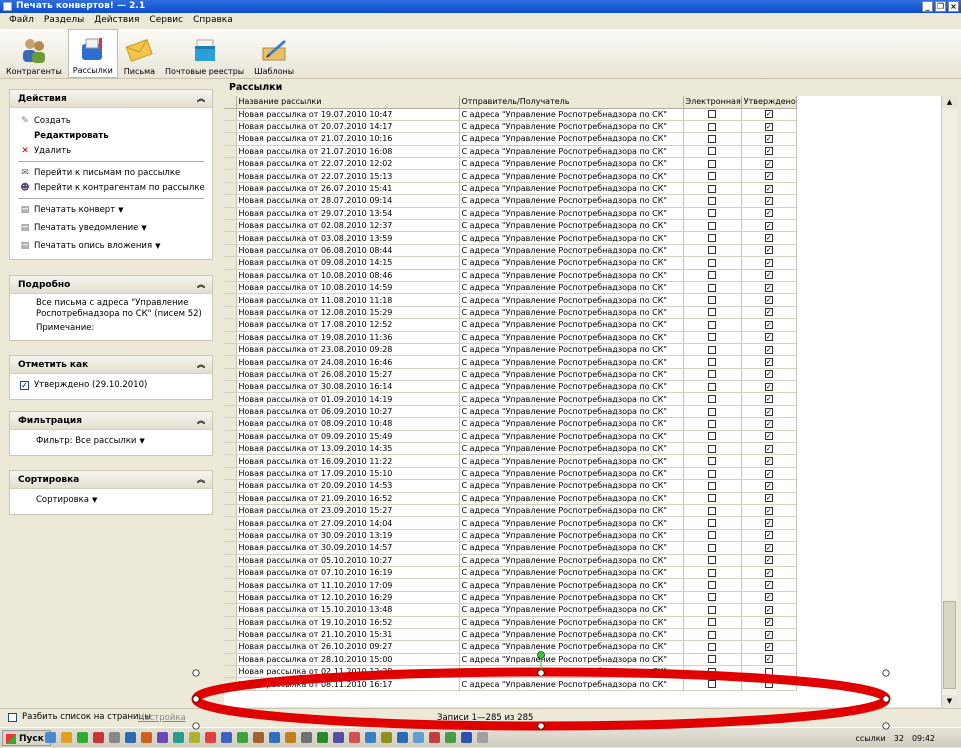 The height and width of the screenshot is (748, 961). I want to click on cell-name: Новая рассылка от 17.09.2010 15:10, so click(348, 474).